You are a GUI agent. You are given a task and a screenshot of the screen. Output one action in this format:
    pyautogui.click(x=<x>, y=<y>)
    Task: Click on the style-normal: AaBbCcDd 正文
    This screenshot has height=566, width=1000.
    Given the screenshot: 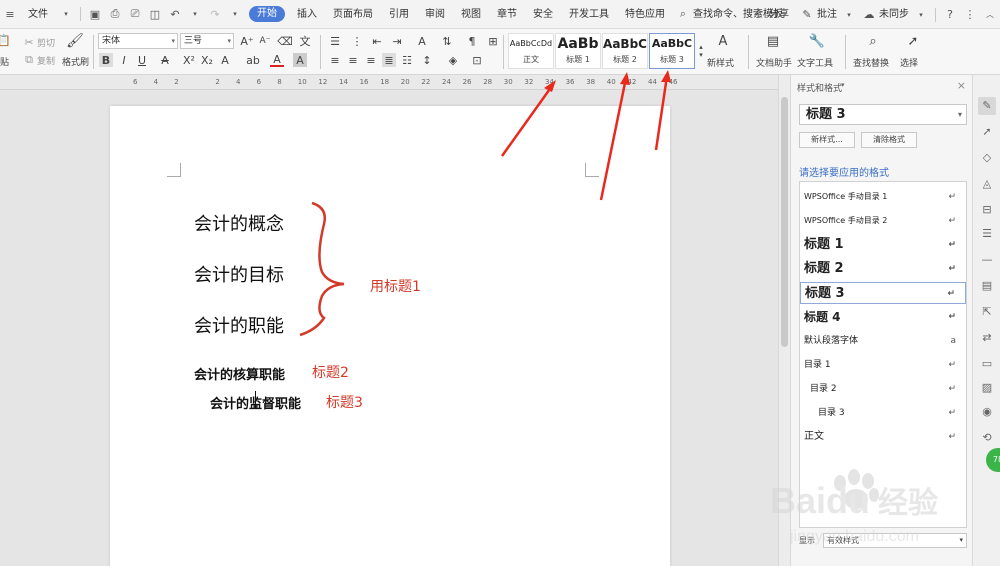 What is the action you would take?
    pyautogui.click(x=531, y=51)
    